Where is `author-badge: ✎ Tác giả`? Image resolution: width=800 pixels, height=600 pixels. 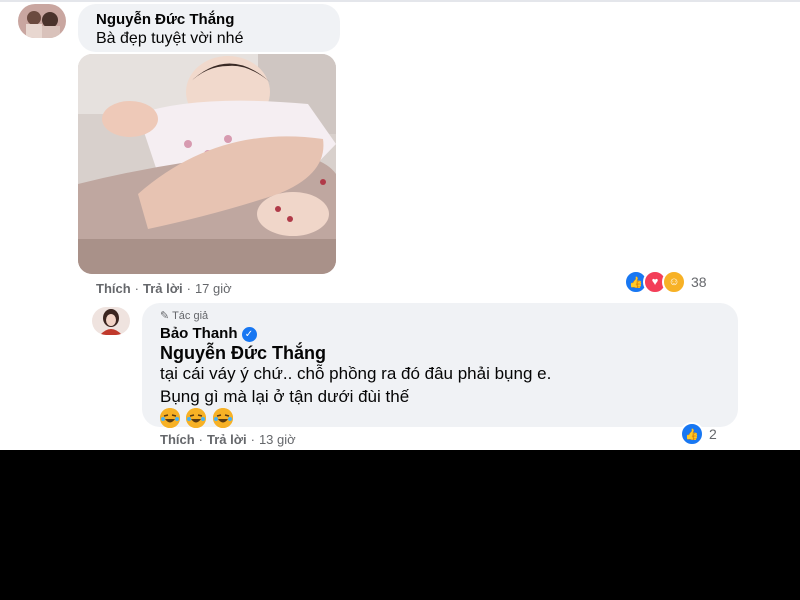
author-badge: ✎ Tác giả is located at coordinates (184, 316).